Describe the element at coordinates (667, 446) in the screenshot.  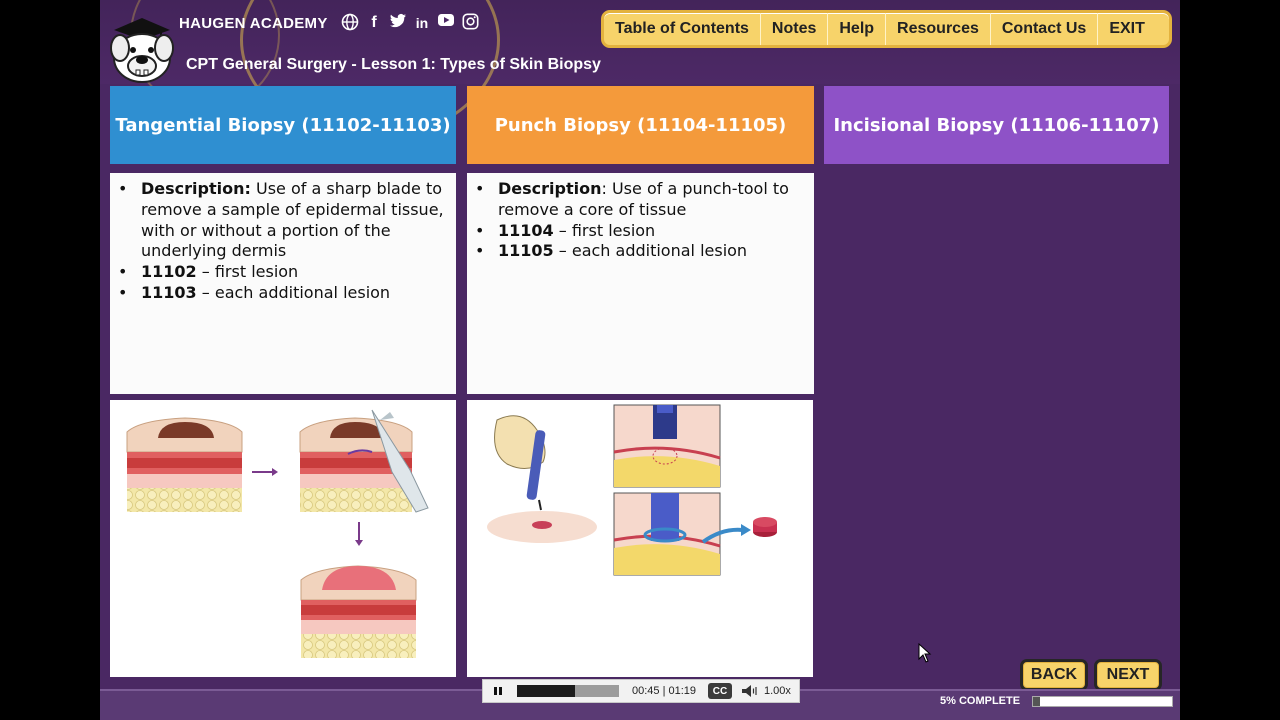
I see `punch-cross-section-top` at that location.